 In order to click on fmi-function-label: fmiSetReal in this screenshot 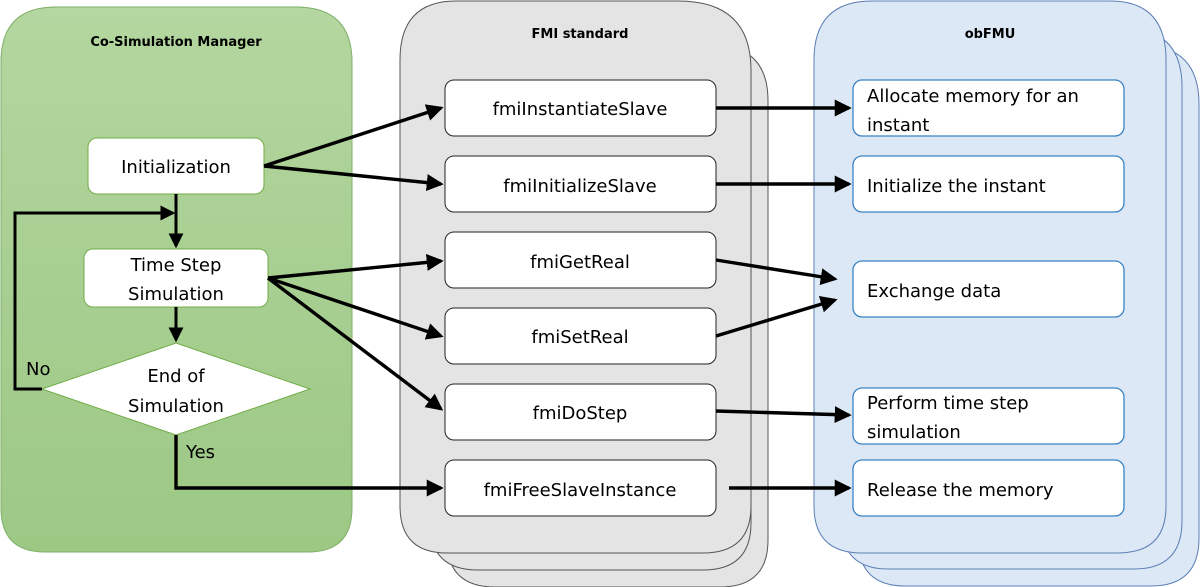, I will do `click(579, 337)`.